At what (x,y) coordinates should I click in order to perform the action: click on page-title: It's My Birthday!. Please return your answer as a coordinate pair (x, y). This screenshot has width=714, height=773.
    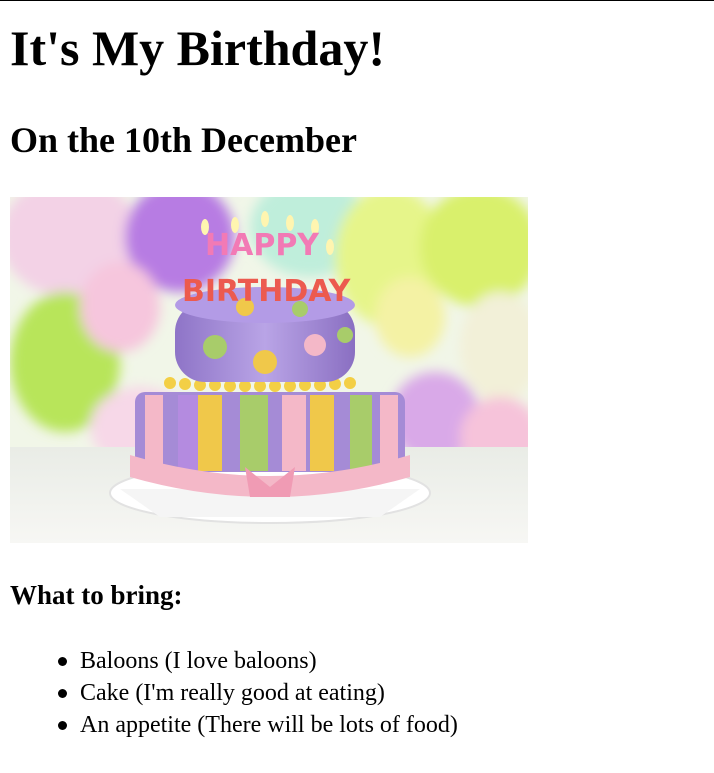
    Looking at the image, I should click on (197, 48).